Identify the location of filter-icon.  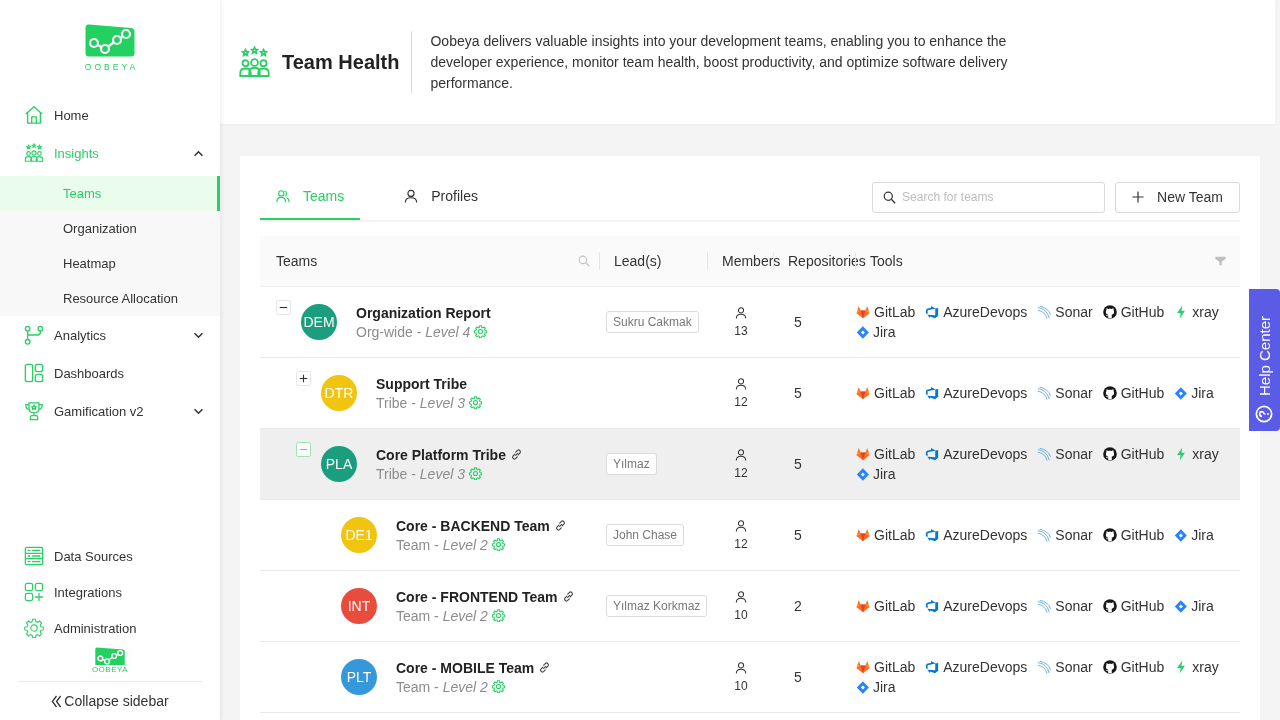
(1220, 261).